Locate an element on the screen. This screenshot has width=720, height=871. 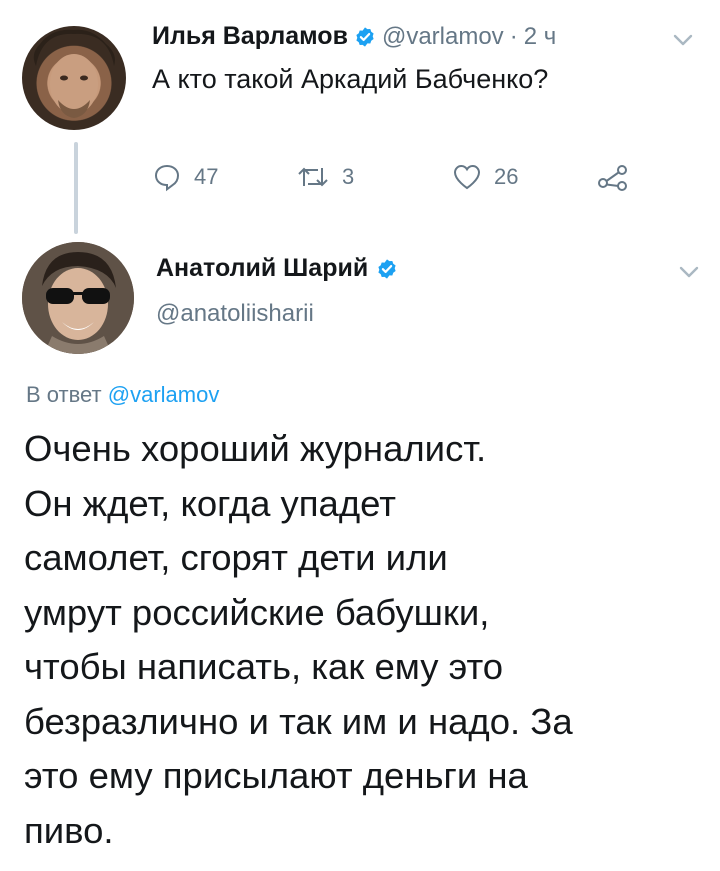
thread-connector-line is located at coordinates (76, 188).